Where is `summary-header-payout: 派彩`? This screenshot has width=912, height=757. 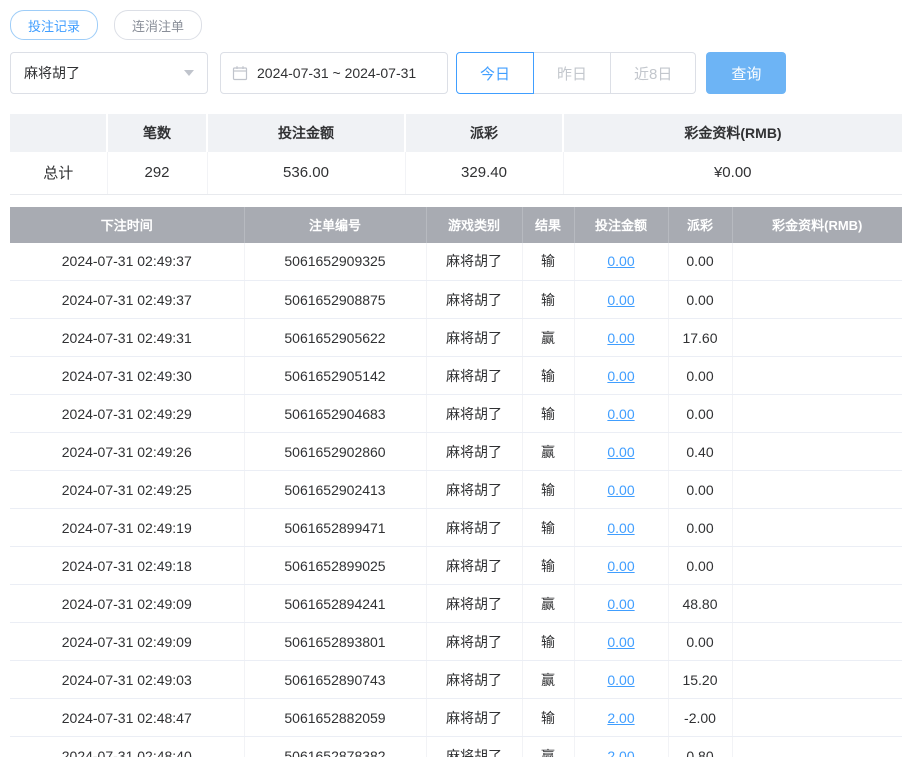
summary-header-payout: 派彩 is located at coordinates (484, 133).